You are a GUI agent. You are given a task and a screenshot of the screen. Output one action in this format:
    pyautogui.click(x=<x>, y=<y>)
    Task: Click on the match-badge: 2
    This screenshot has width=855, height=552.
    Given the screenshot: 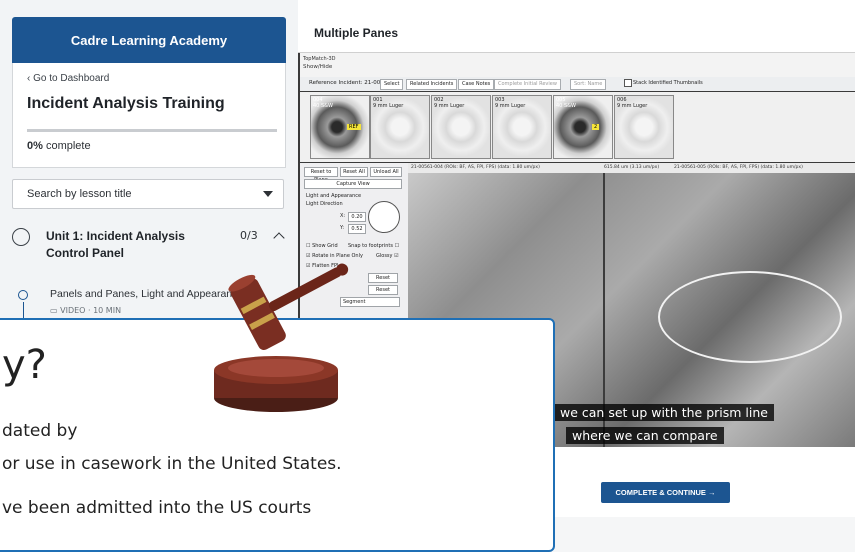 What is the action you would take?
    pyautogui.click(x=596, y=127)
    